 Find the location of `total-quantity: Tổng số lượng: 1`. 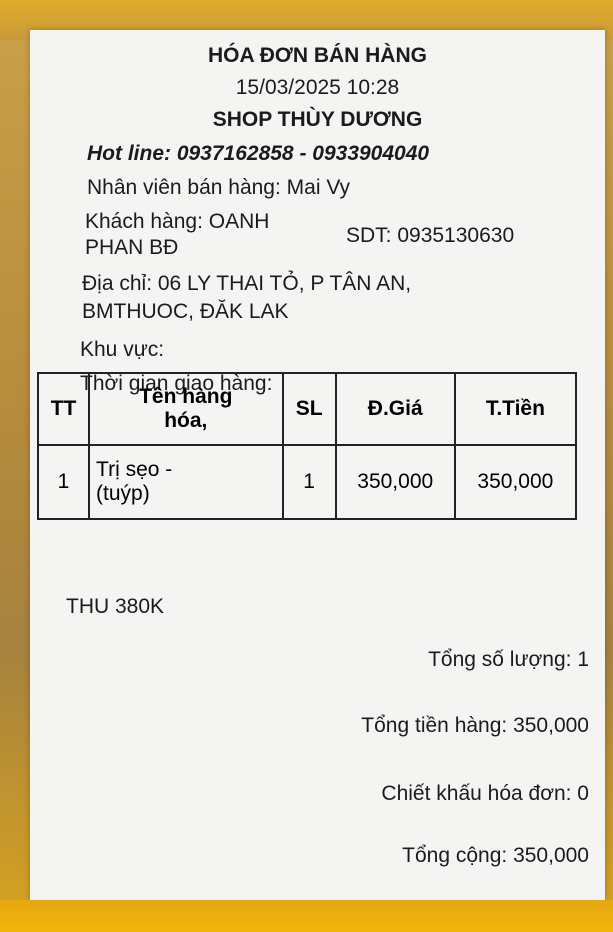

total-quantity: Tổng số lượng: 1 is located at coordinates (508, 659).